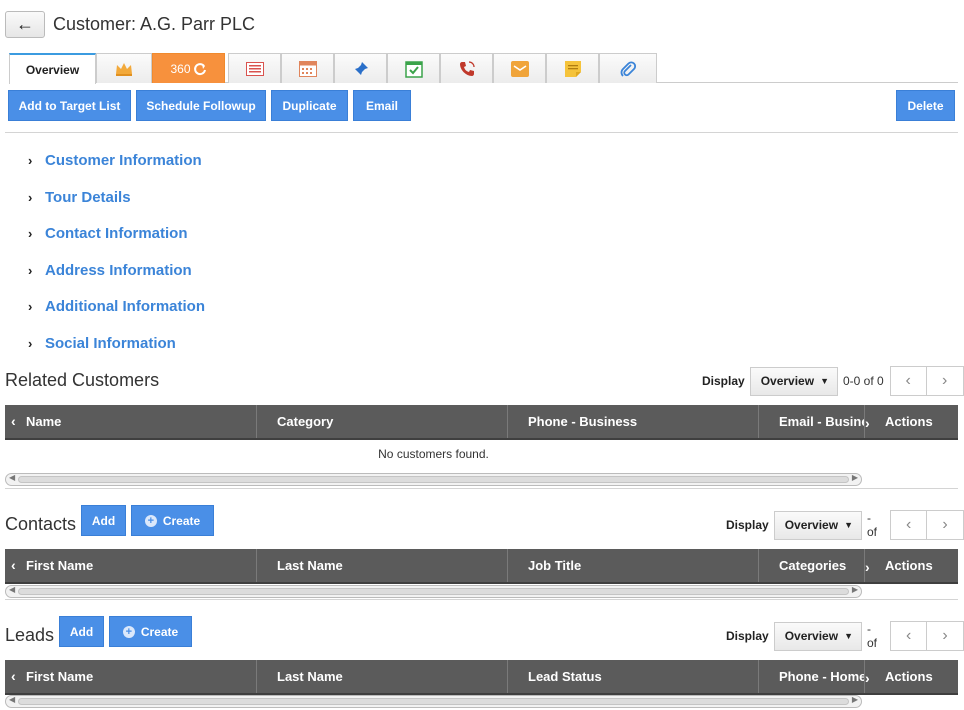 This screenshot has height=710, width=964. I want to click on tab-bar: Overview 360, so click(483, 68).